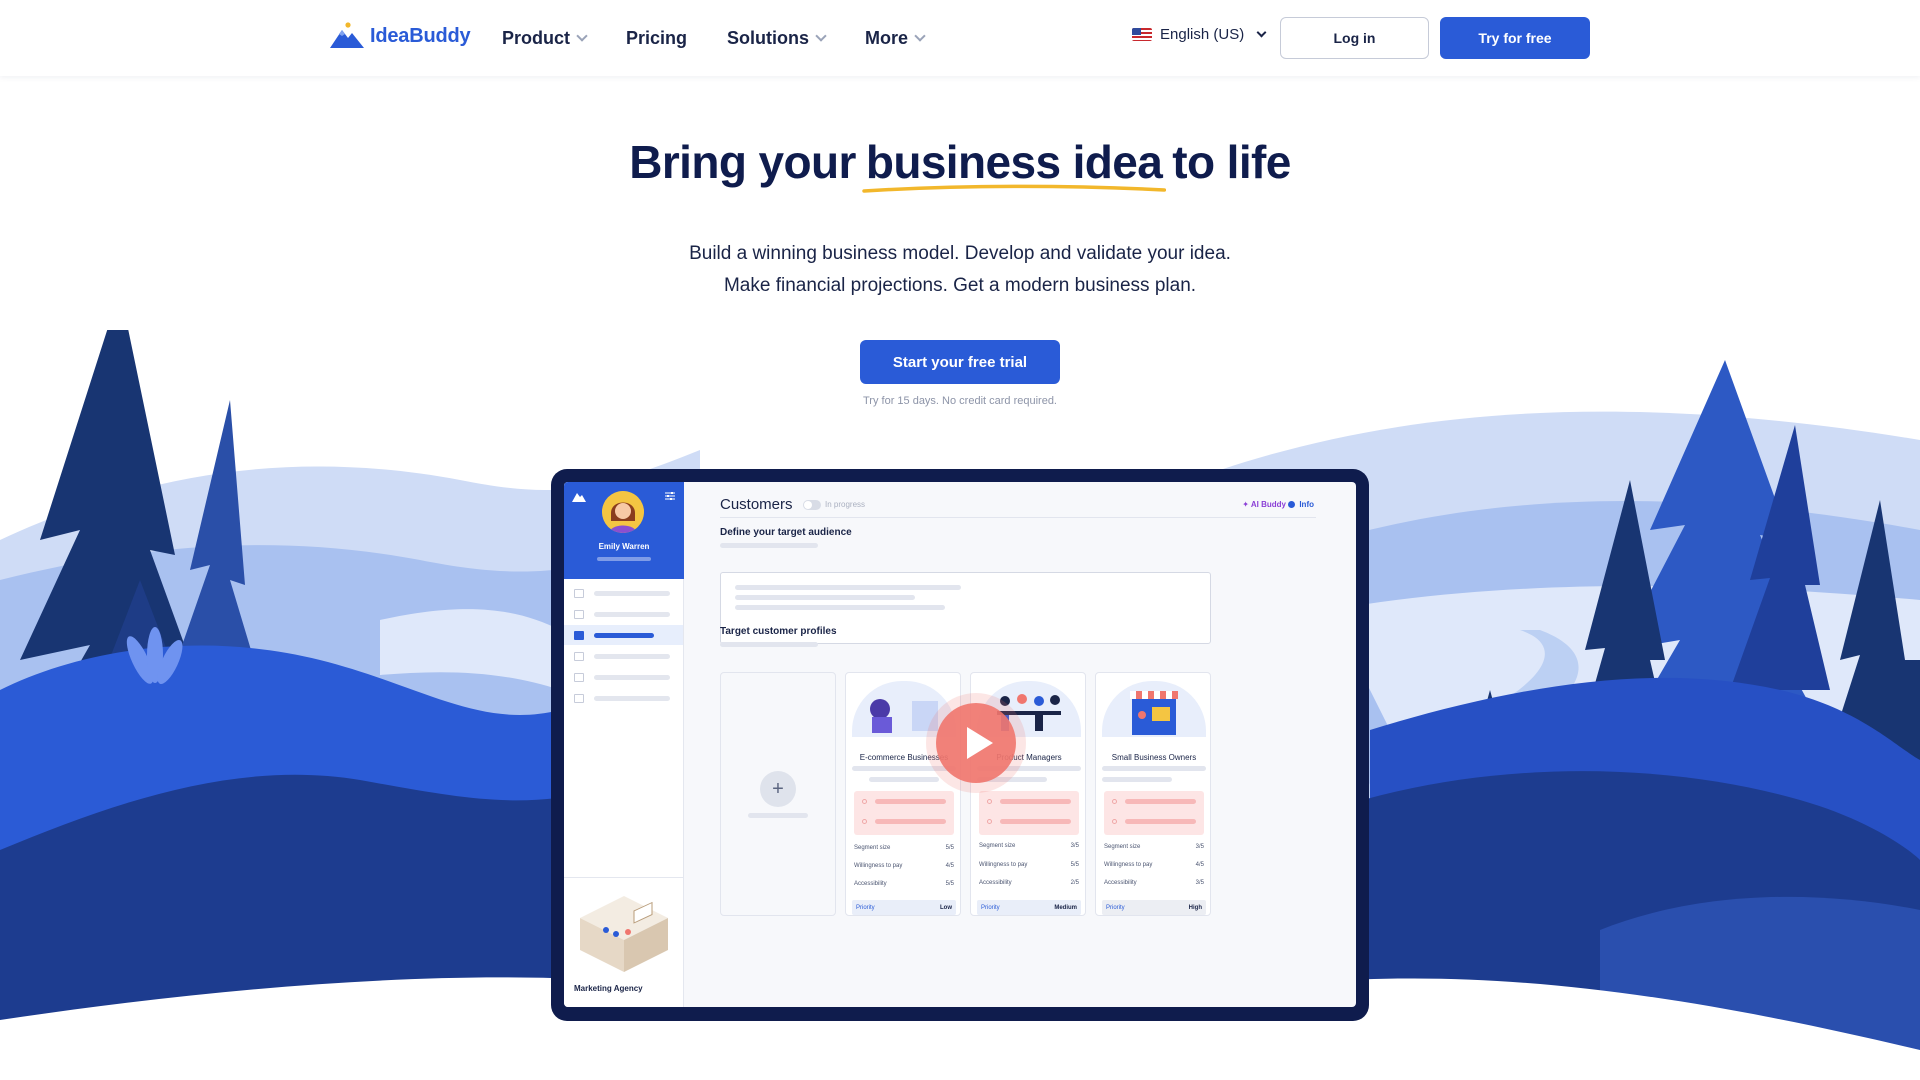 The image size is (1920, 1080). I want to click on sidebar-item-home, so click(623, 593).